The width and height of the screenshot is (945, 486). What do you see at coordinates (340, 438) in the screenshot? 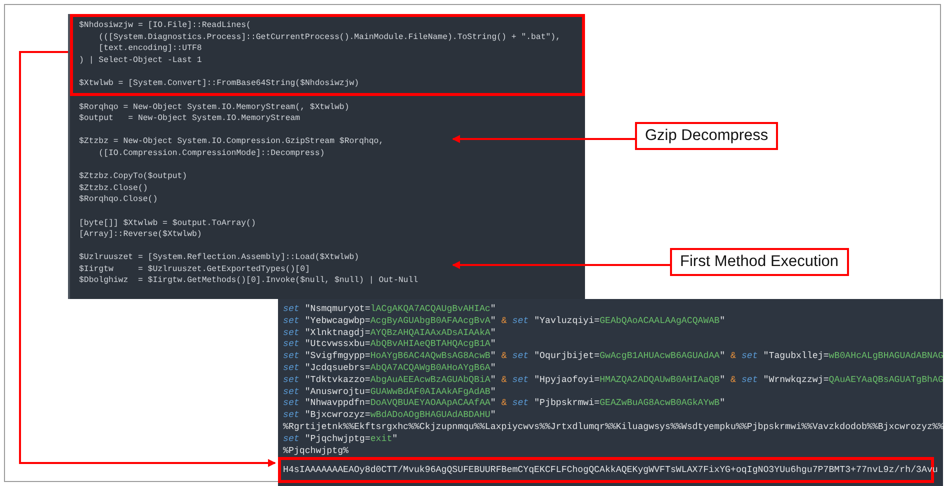
I see `code-line: set "Pjqchwjptg=exit"` at bounding box center [340, 438].